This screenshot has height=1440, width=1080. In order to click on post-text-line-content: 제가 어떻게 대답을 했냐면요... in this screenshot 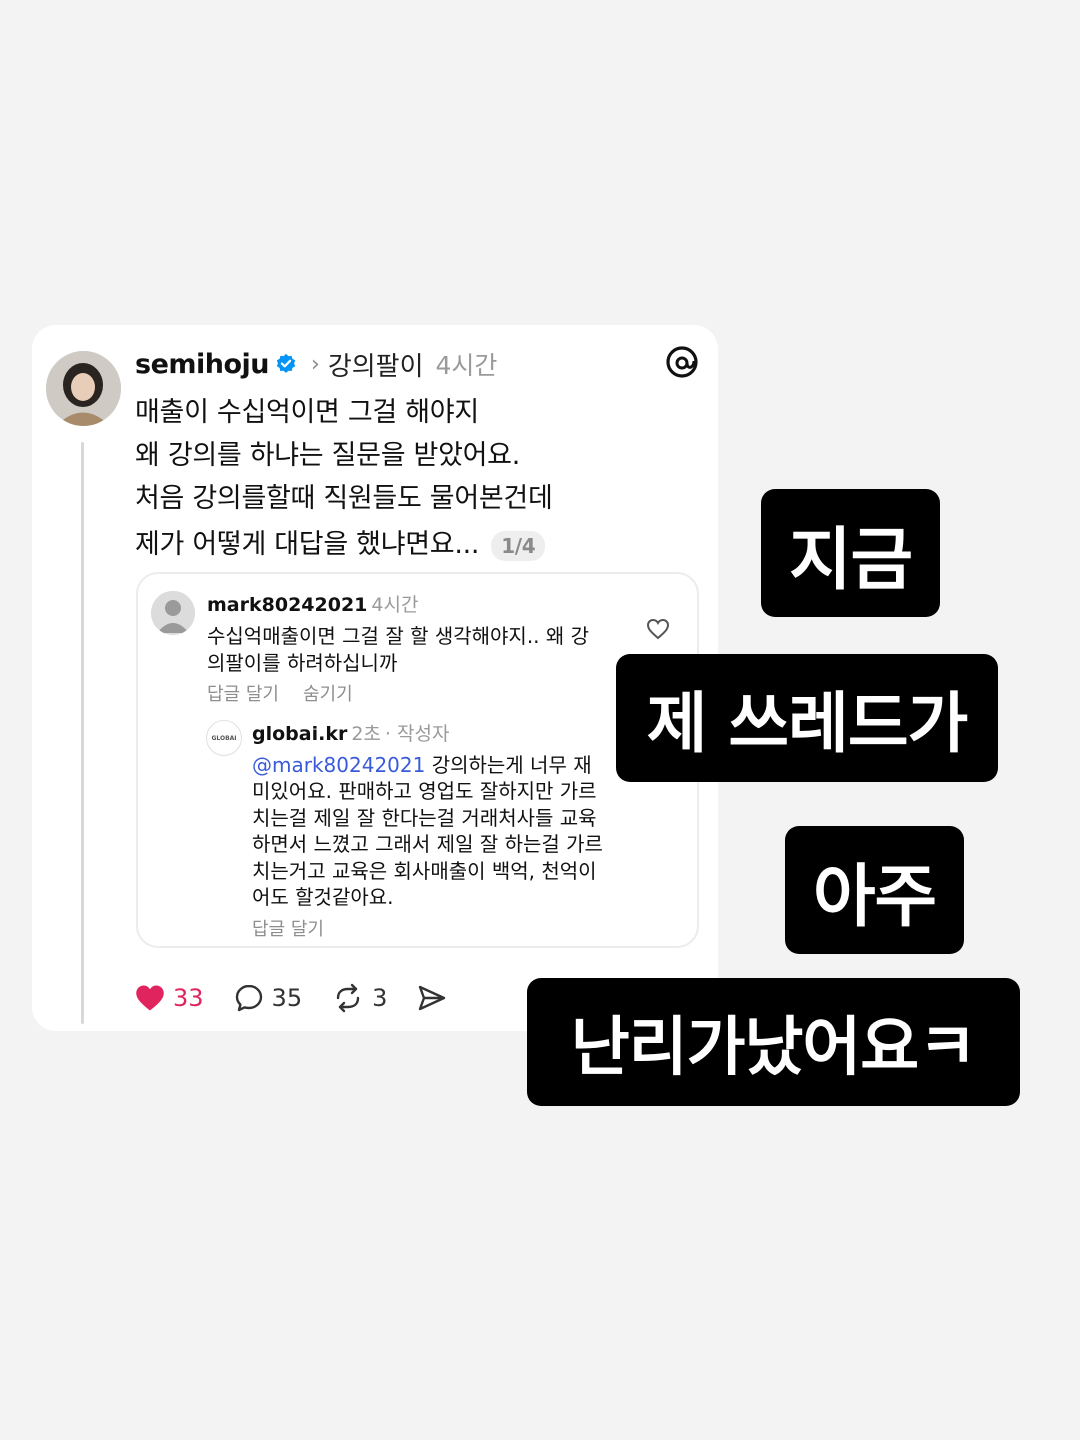, I will do `click(307, 544)`.